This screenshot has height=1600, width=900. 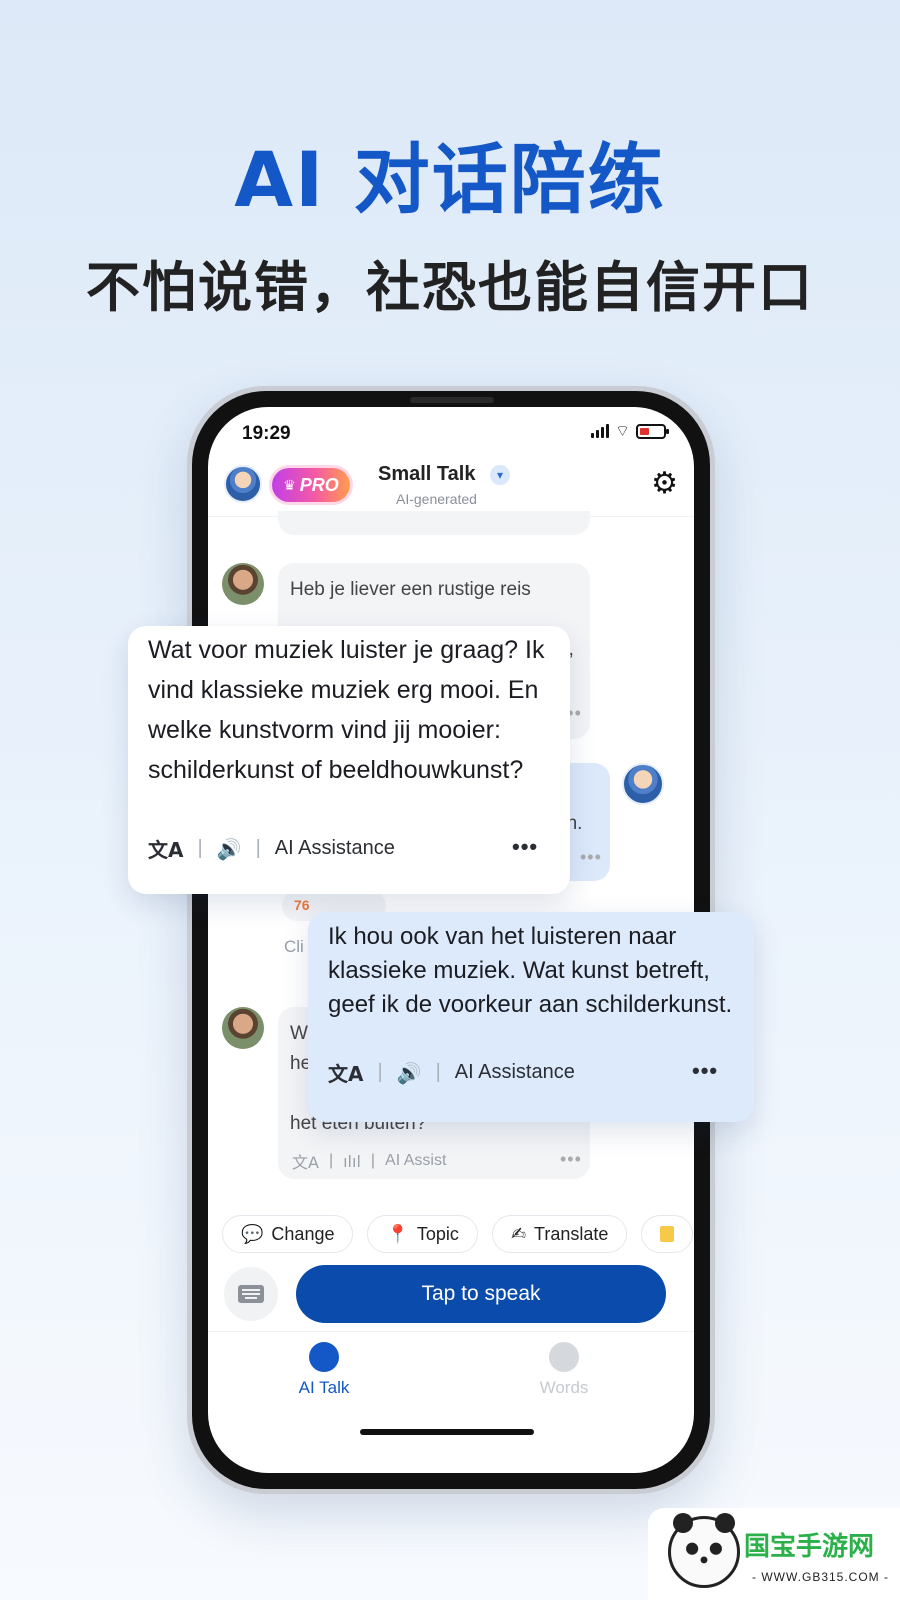 I want to click on keyboard-button, so click(x=251, y=1294).